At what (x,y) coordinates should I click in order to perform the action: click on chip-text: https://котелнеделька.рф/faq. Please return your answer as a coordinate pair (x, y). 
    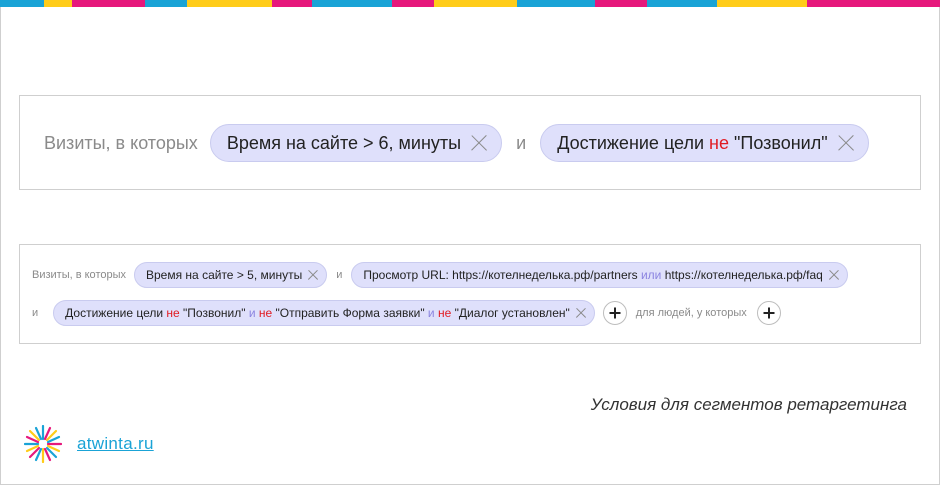
    Looking at the image, I should click on (742, 275).